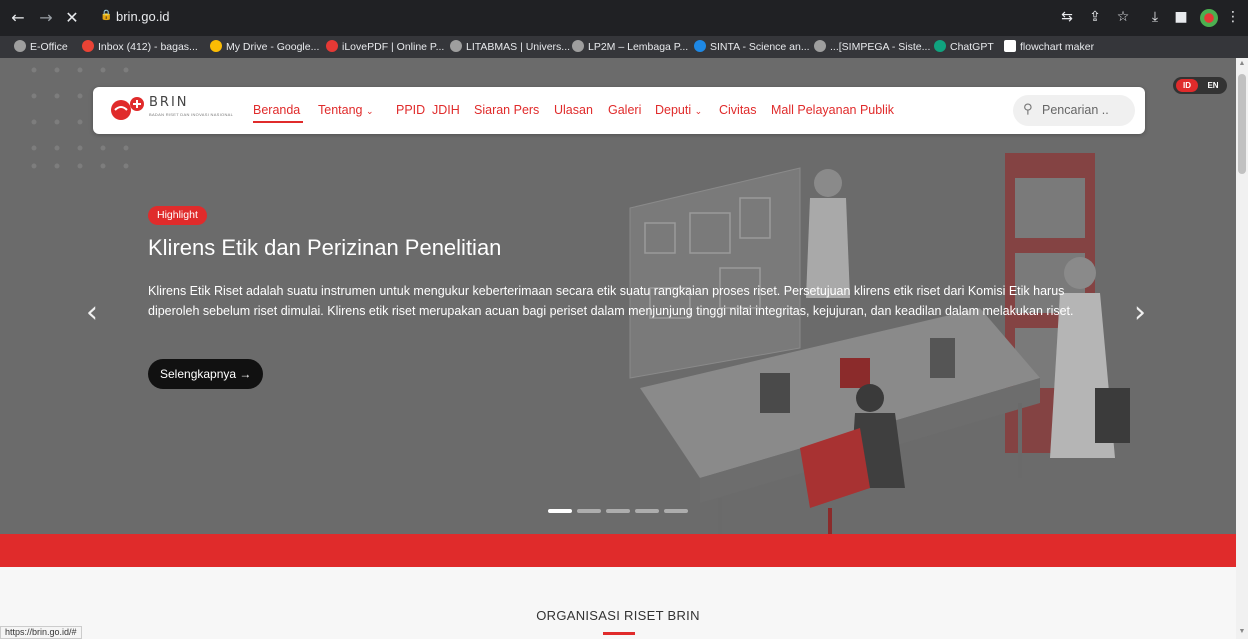  I want to click on lock-icon: 🔒, so click(106, 17).